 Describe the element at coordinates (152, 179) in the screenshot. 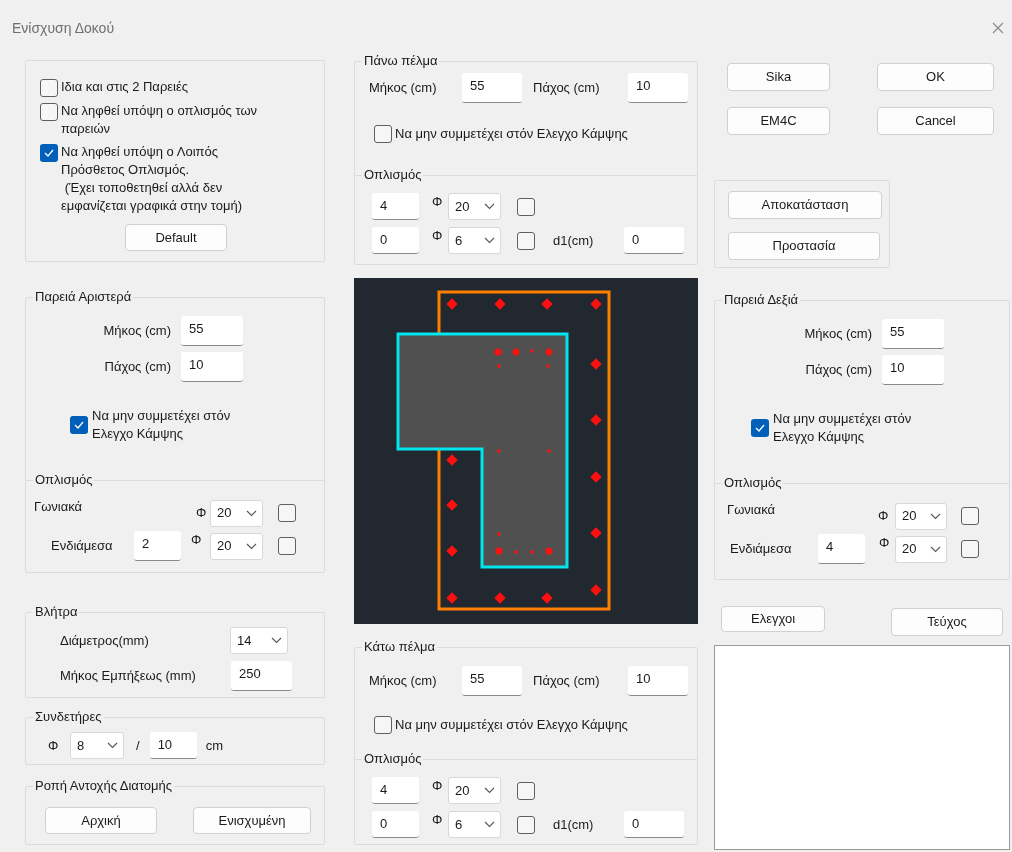

I see `checkbox-label: Να ληφθεί υπόψη ο Λοιπός Πρόσθετος Οπλισμός. (Έχει τοποθετηθεί αλλά δεν εμφανίζεται γραφικά στην τομή)` at that location.